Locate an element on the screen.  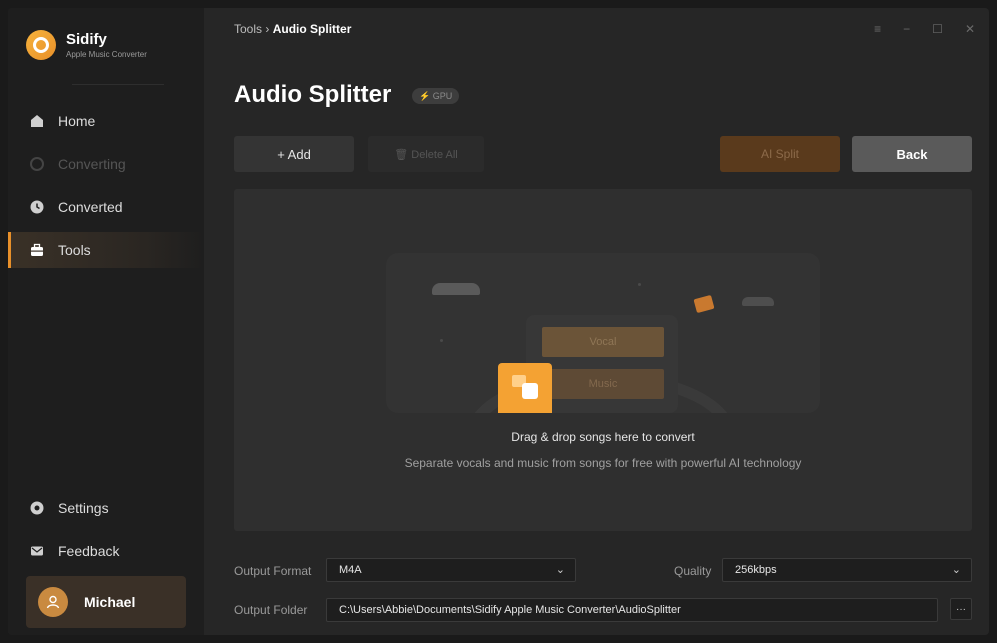
page-title: Audio Splitter is located at coordinates (313, 94).